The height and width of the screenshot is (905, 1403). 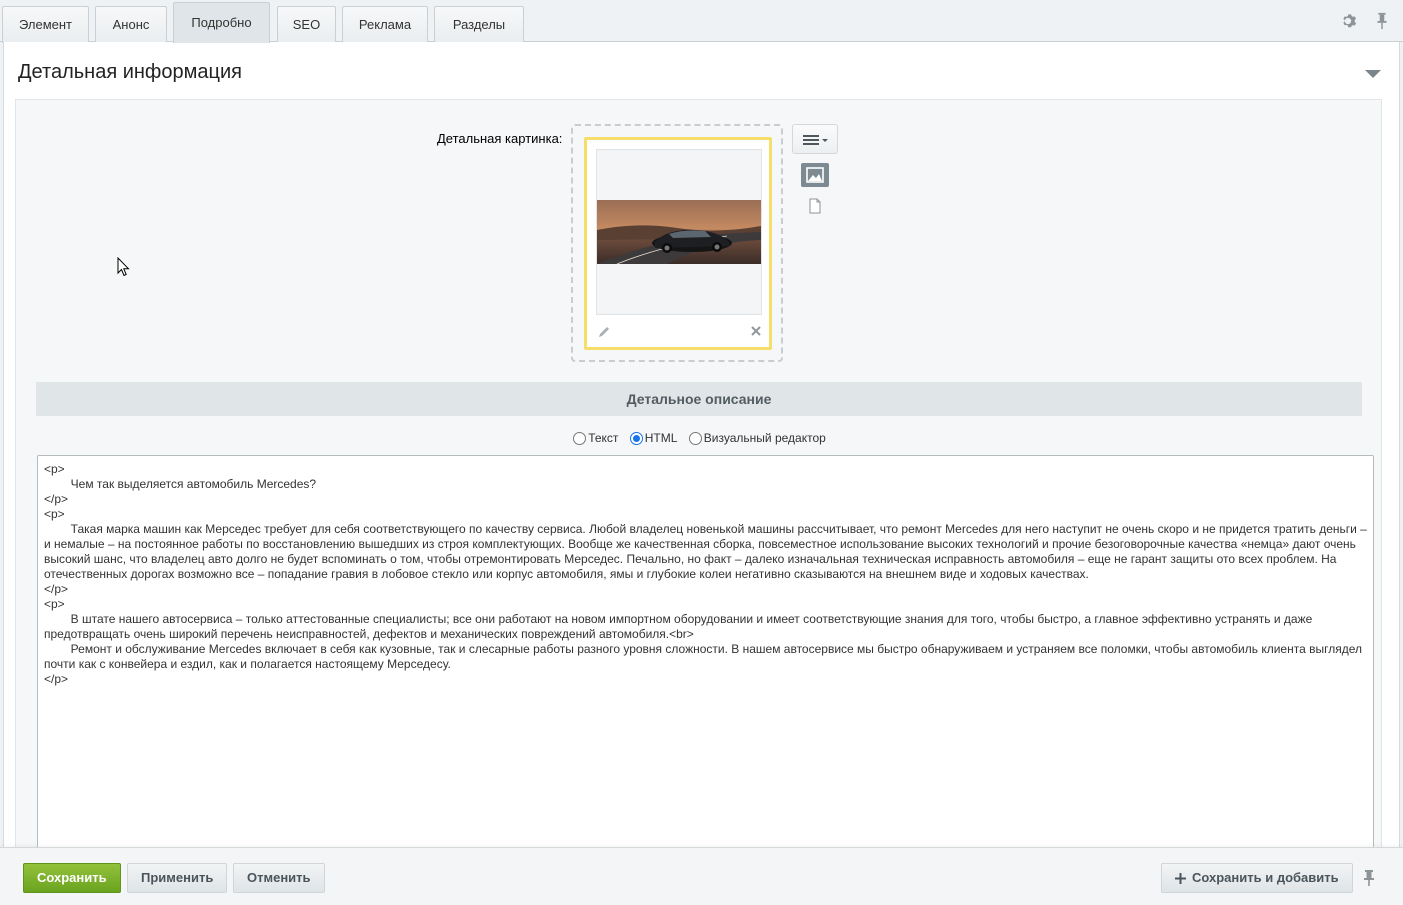 What do you see at coordinates (815, 206) in the screenshot?
I see `file-icon` at bounding box center [815, 206].